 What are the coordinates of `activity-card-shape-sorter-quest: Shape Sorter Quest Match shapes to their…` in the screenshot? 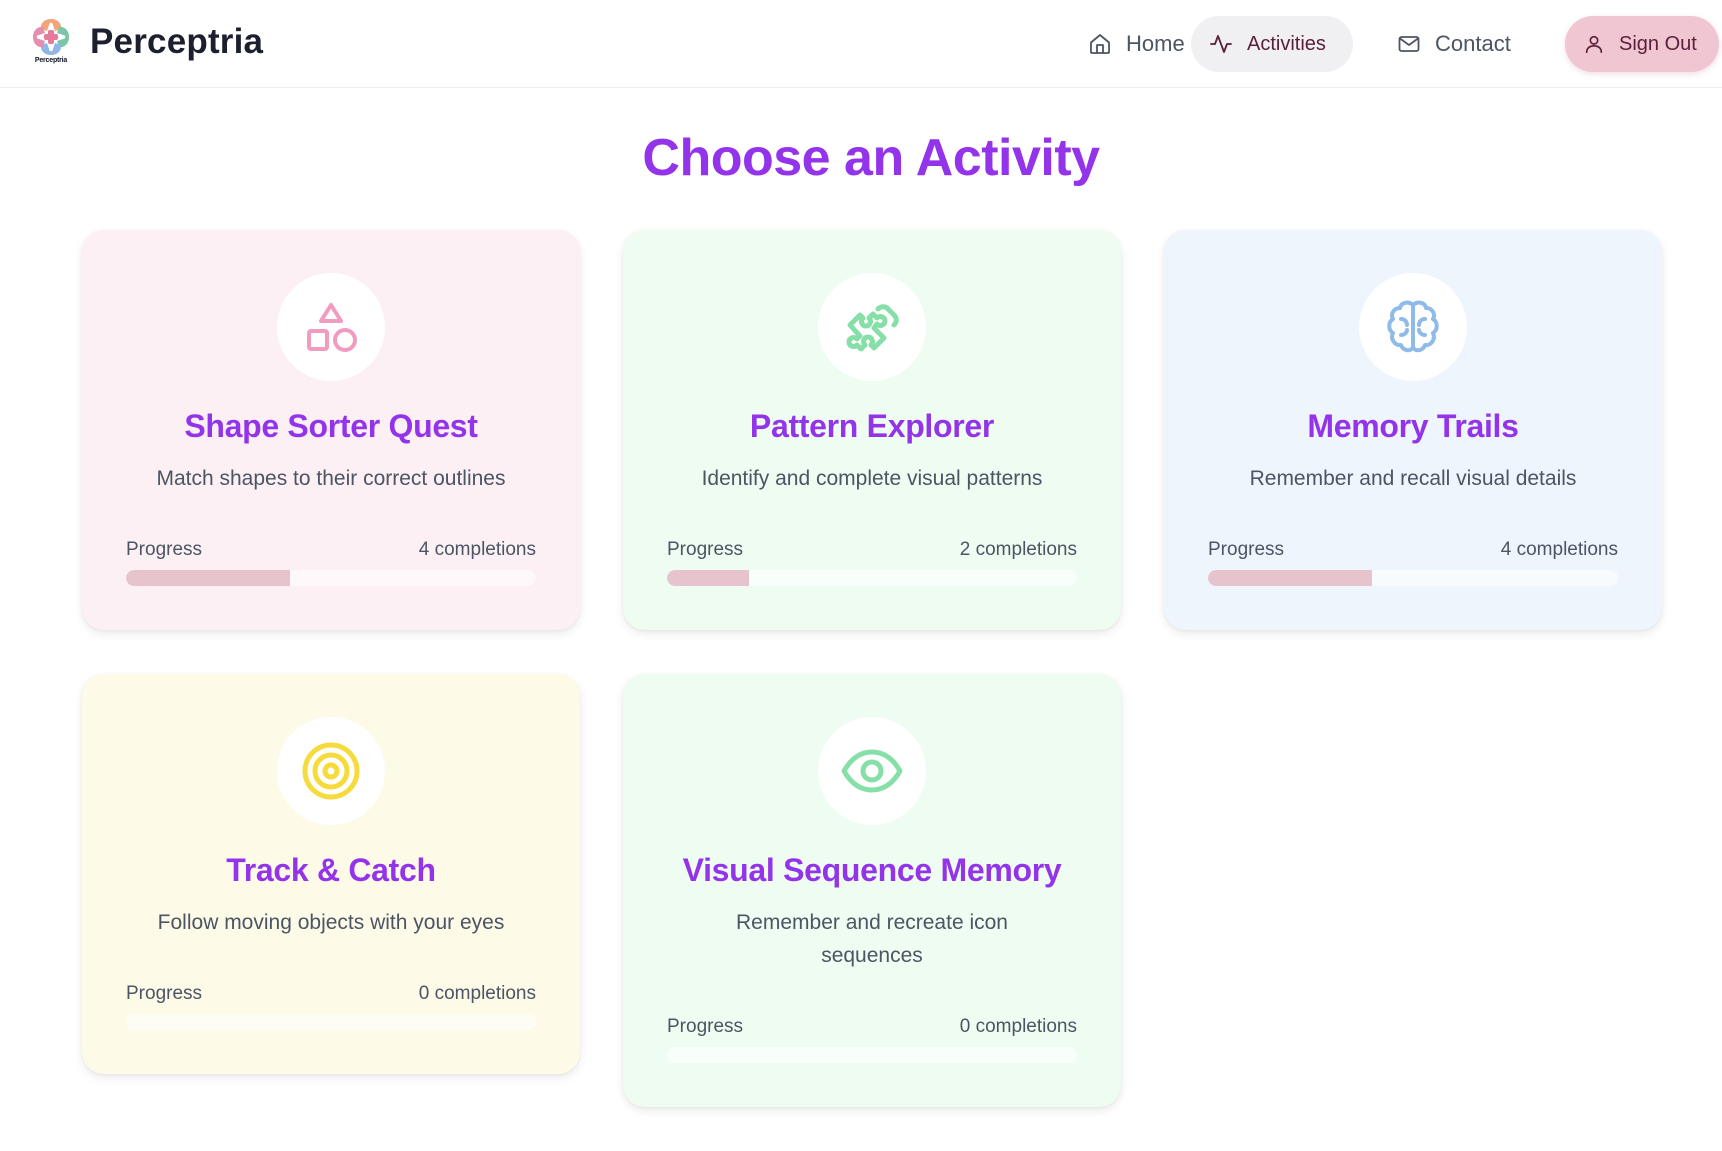 It's located at (331, 430).